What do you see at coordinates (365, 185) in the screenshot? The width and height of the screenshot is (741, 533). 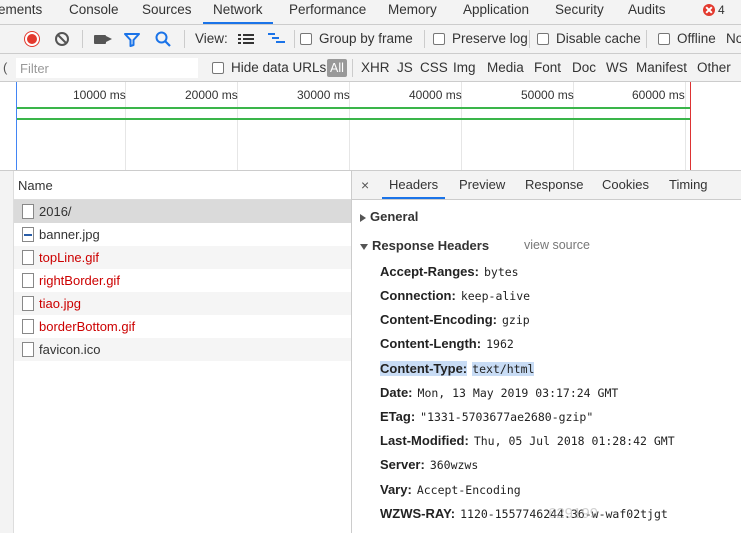 I see `close-icon: ×` at bounding box center [365, 185].